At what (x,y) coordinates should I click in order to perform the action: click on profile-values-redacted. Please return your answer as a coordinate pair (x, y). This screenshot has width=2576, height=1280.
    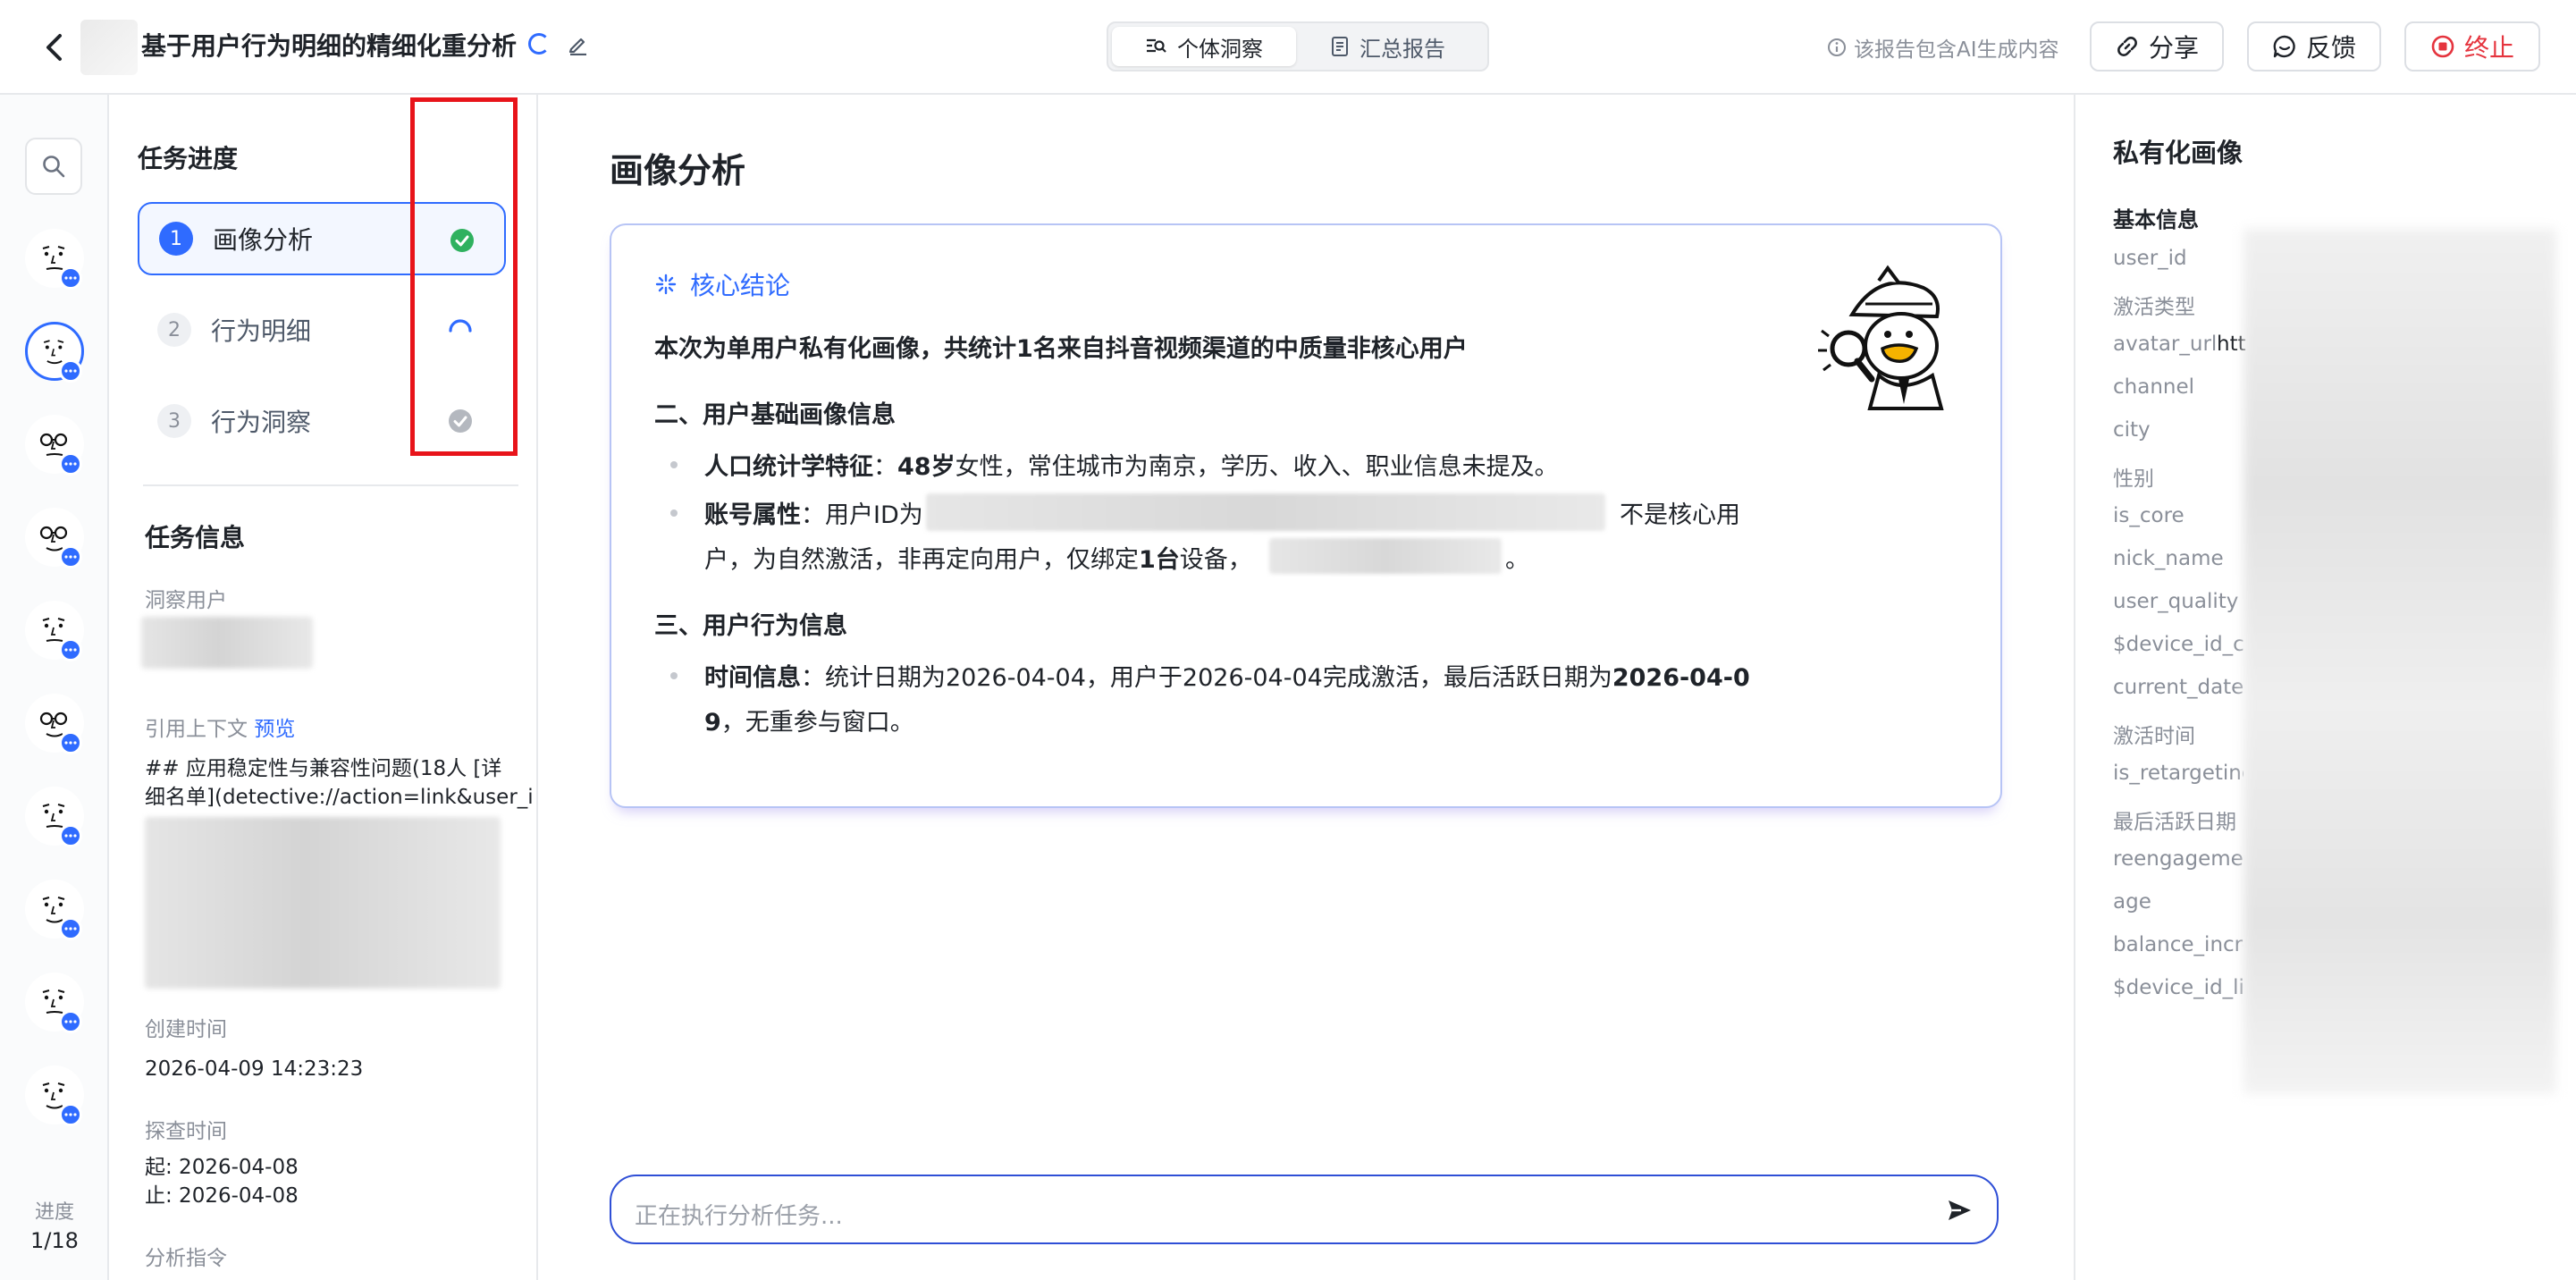
    Looking at the image, I should click on (2400, 661).